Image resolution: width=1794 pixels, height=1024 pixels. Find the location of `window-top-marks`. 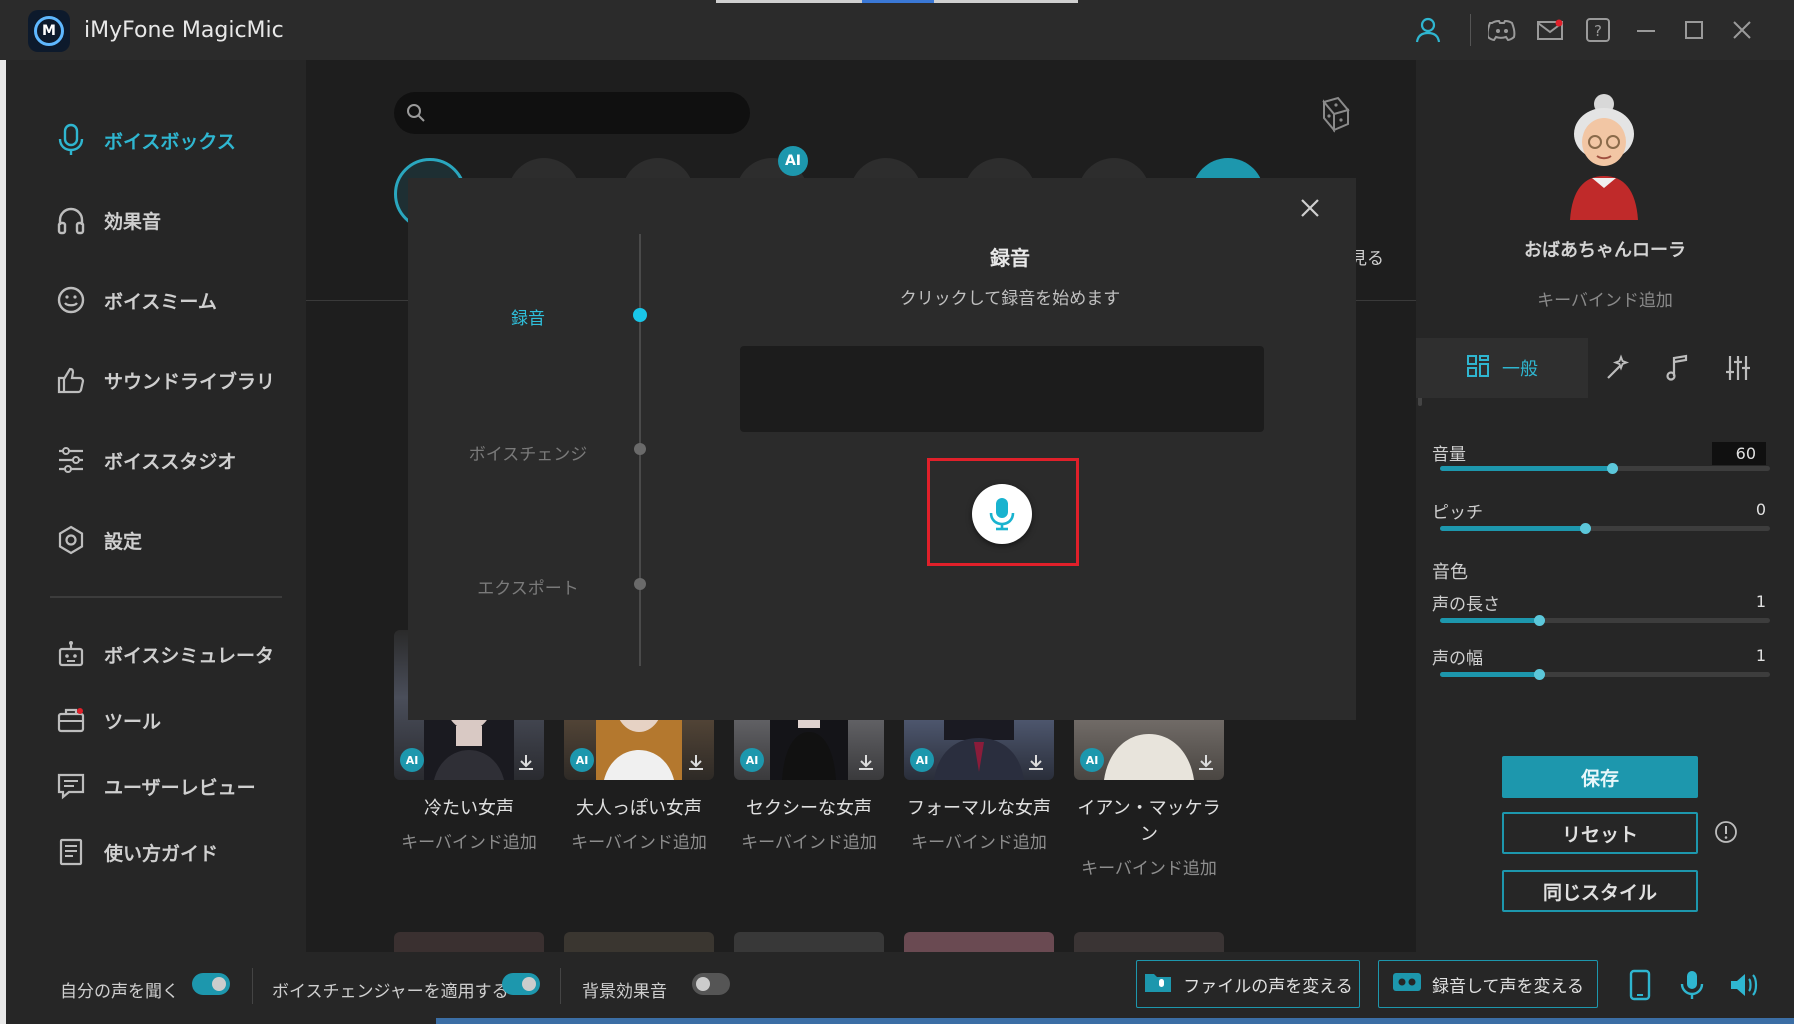

window-top-marks is located at coordinates (897, 1).